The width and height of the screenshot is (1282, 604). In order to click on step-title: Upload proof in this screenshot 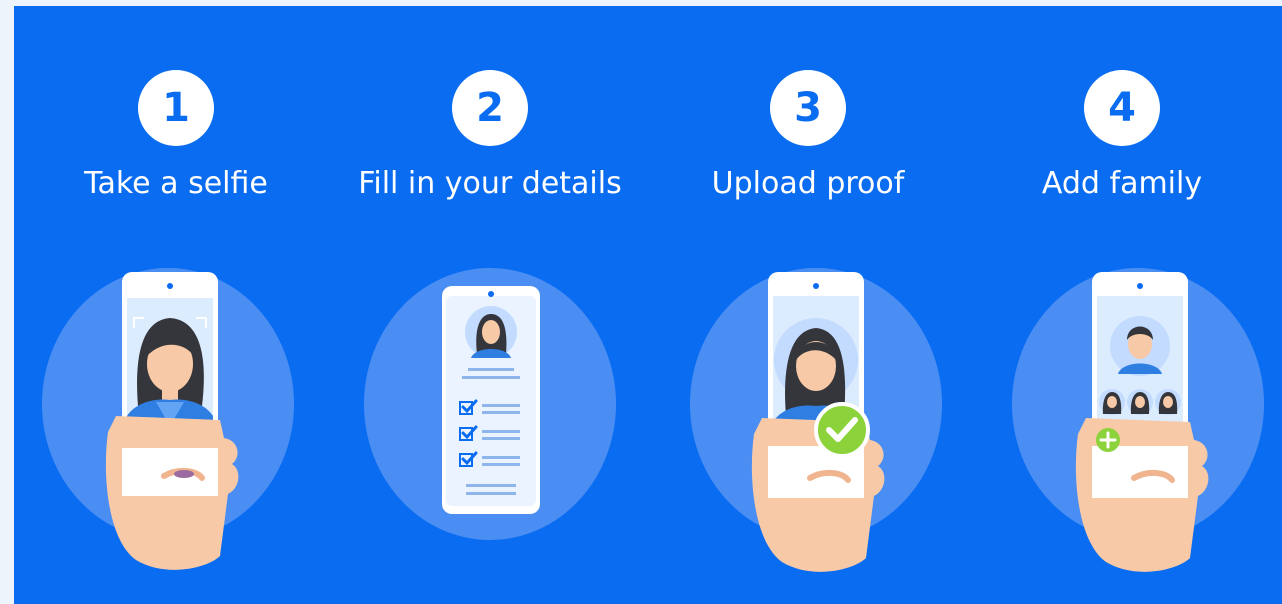, I will do `click(808, 183)`.